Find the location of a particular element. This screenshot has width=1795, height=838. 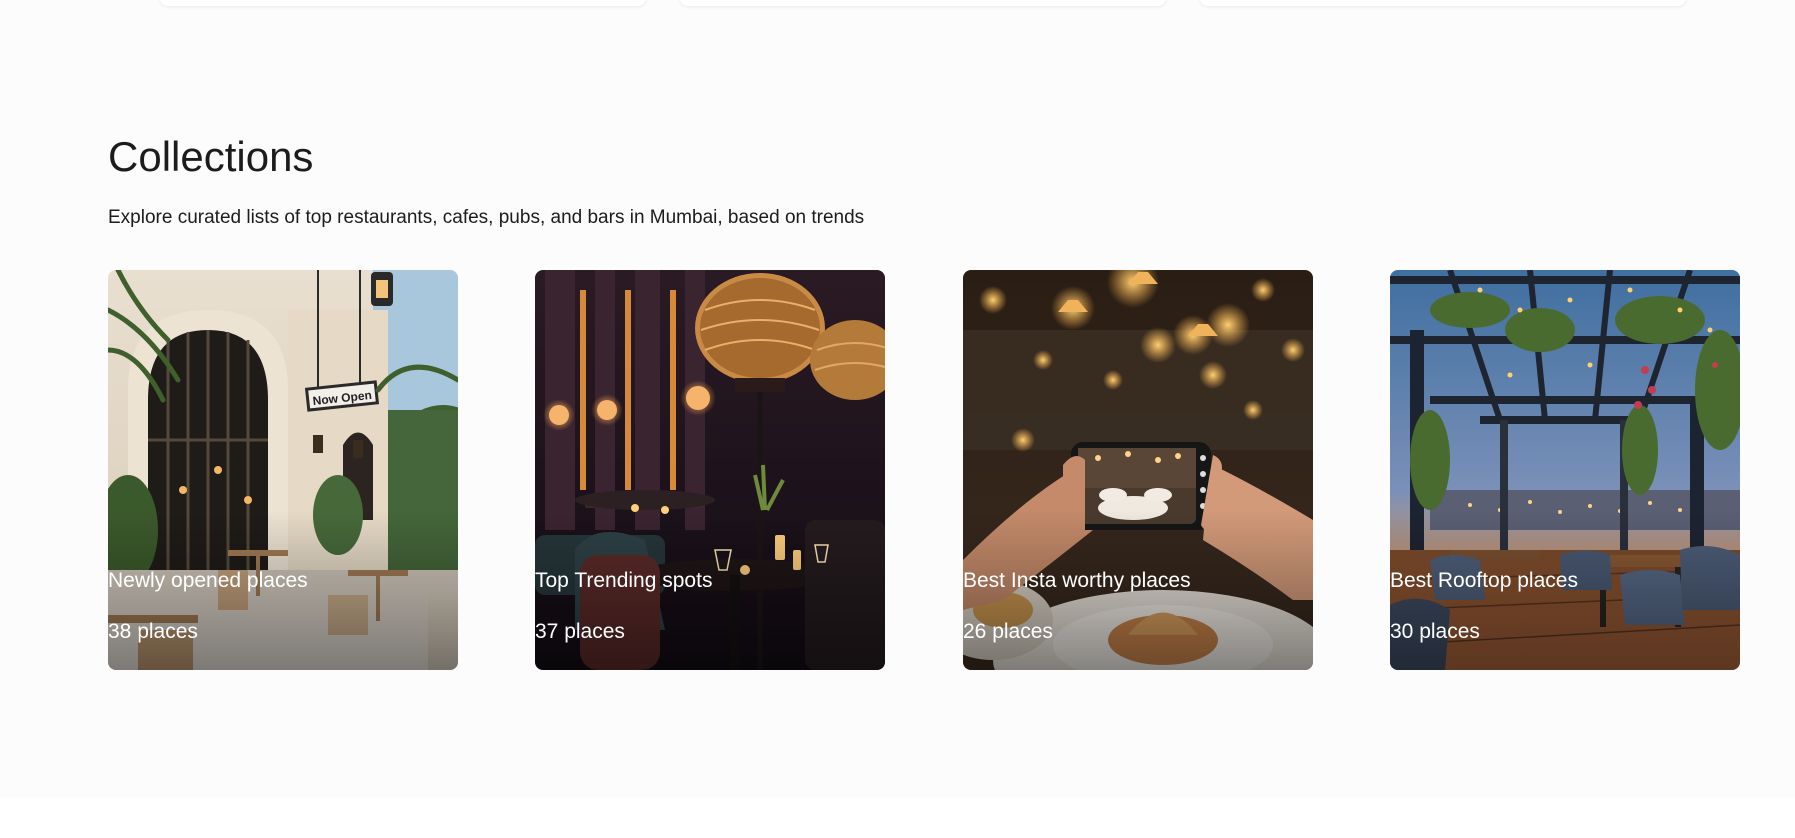

collection-card-count: 38 places is located at coordinates (153, 631).